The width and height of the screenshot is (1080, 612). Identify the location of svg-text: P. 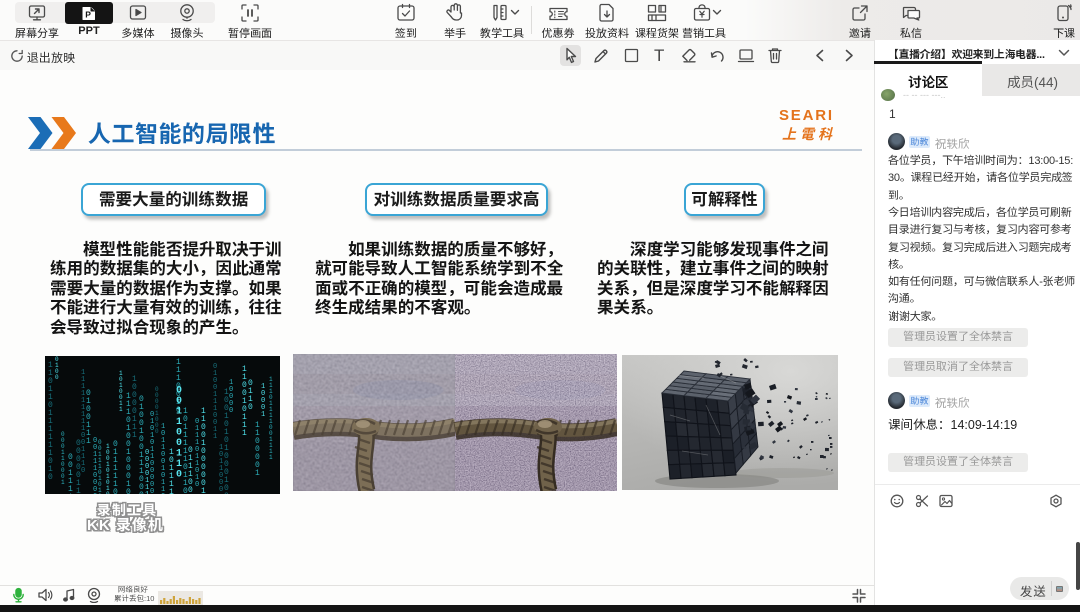
(88, 15).